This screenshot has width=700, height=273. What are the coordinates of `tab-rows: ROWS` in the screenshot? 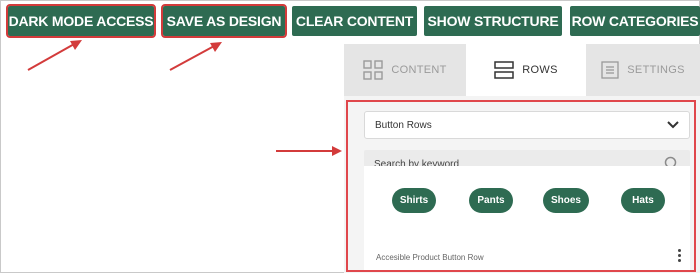 It's located at (526, 70).